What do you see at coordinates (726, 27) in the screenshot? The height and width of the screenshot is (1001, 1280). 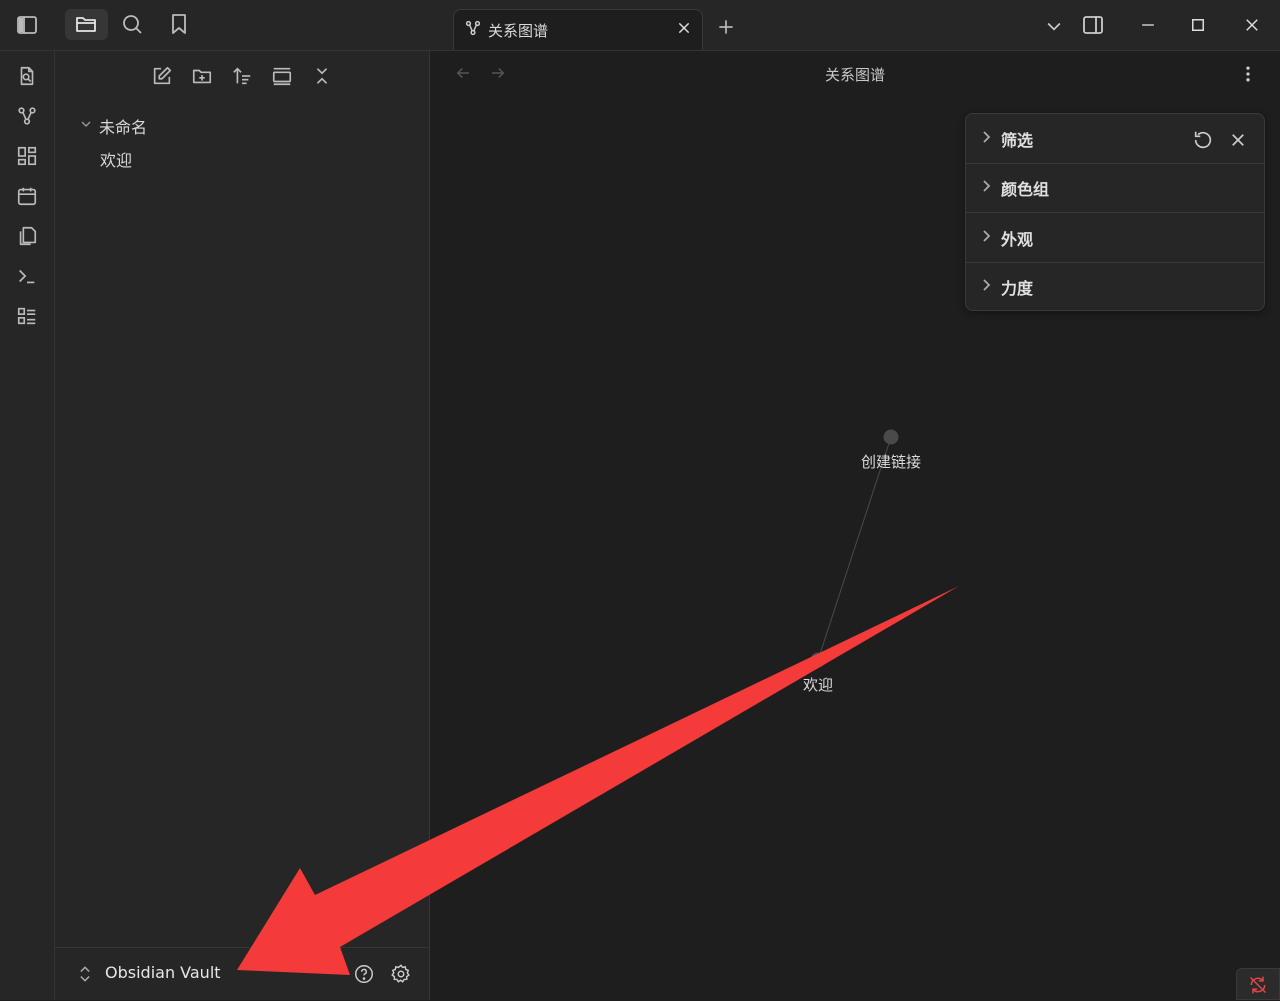 I see `new-tab-icon` at bounding box center [726, 27].